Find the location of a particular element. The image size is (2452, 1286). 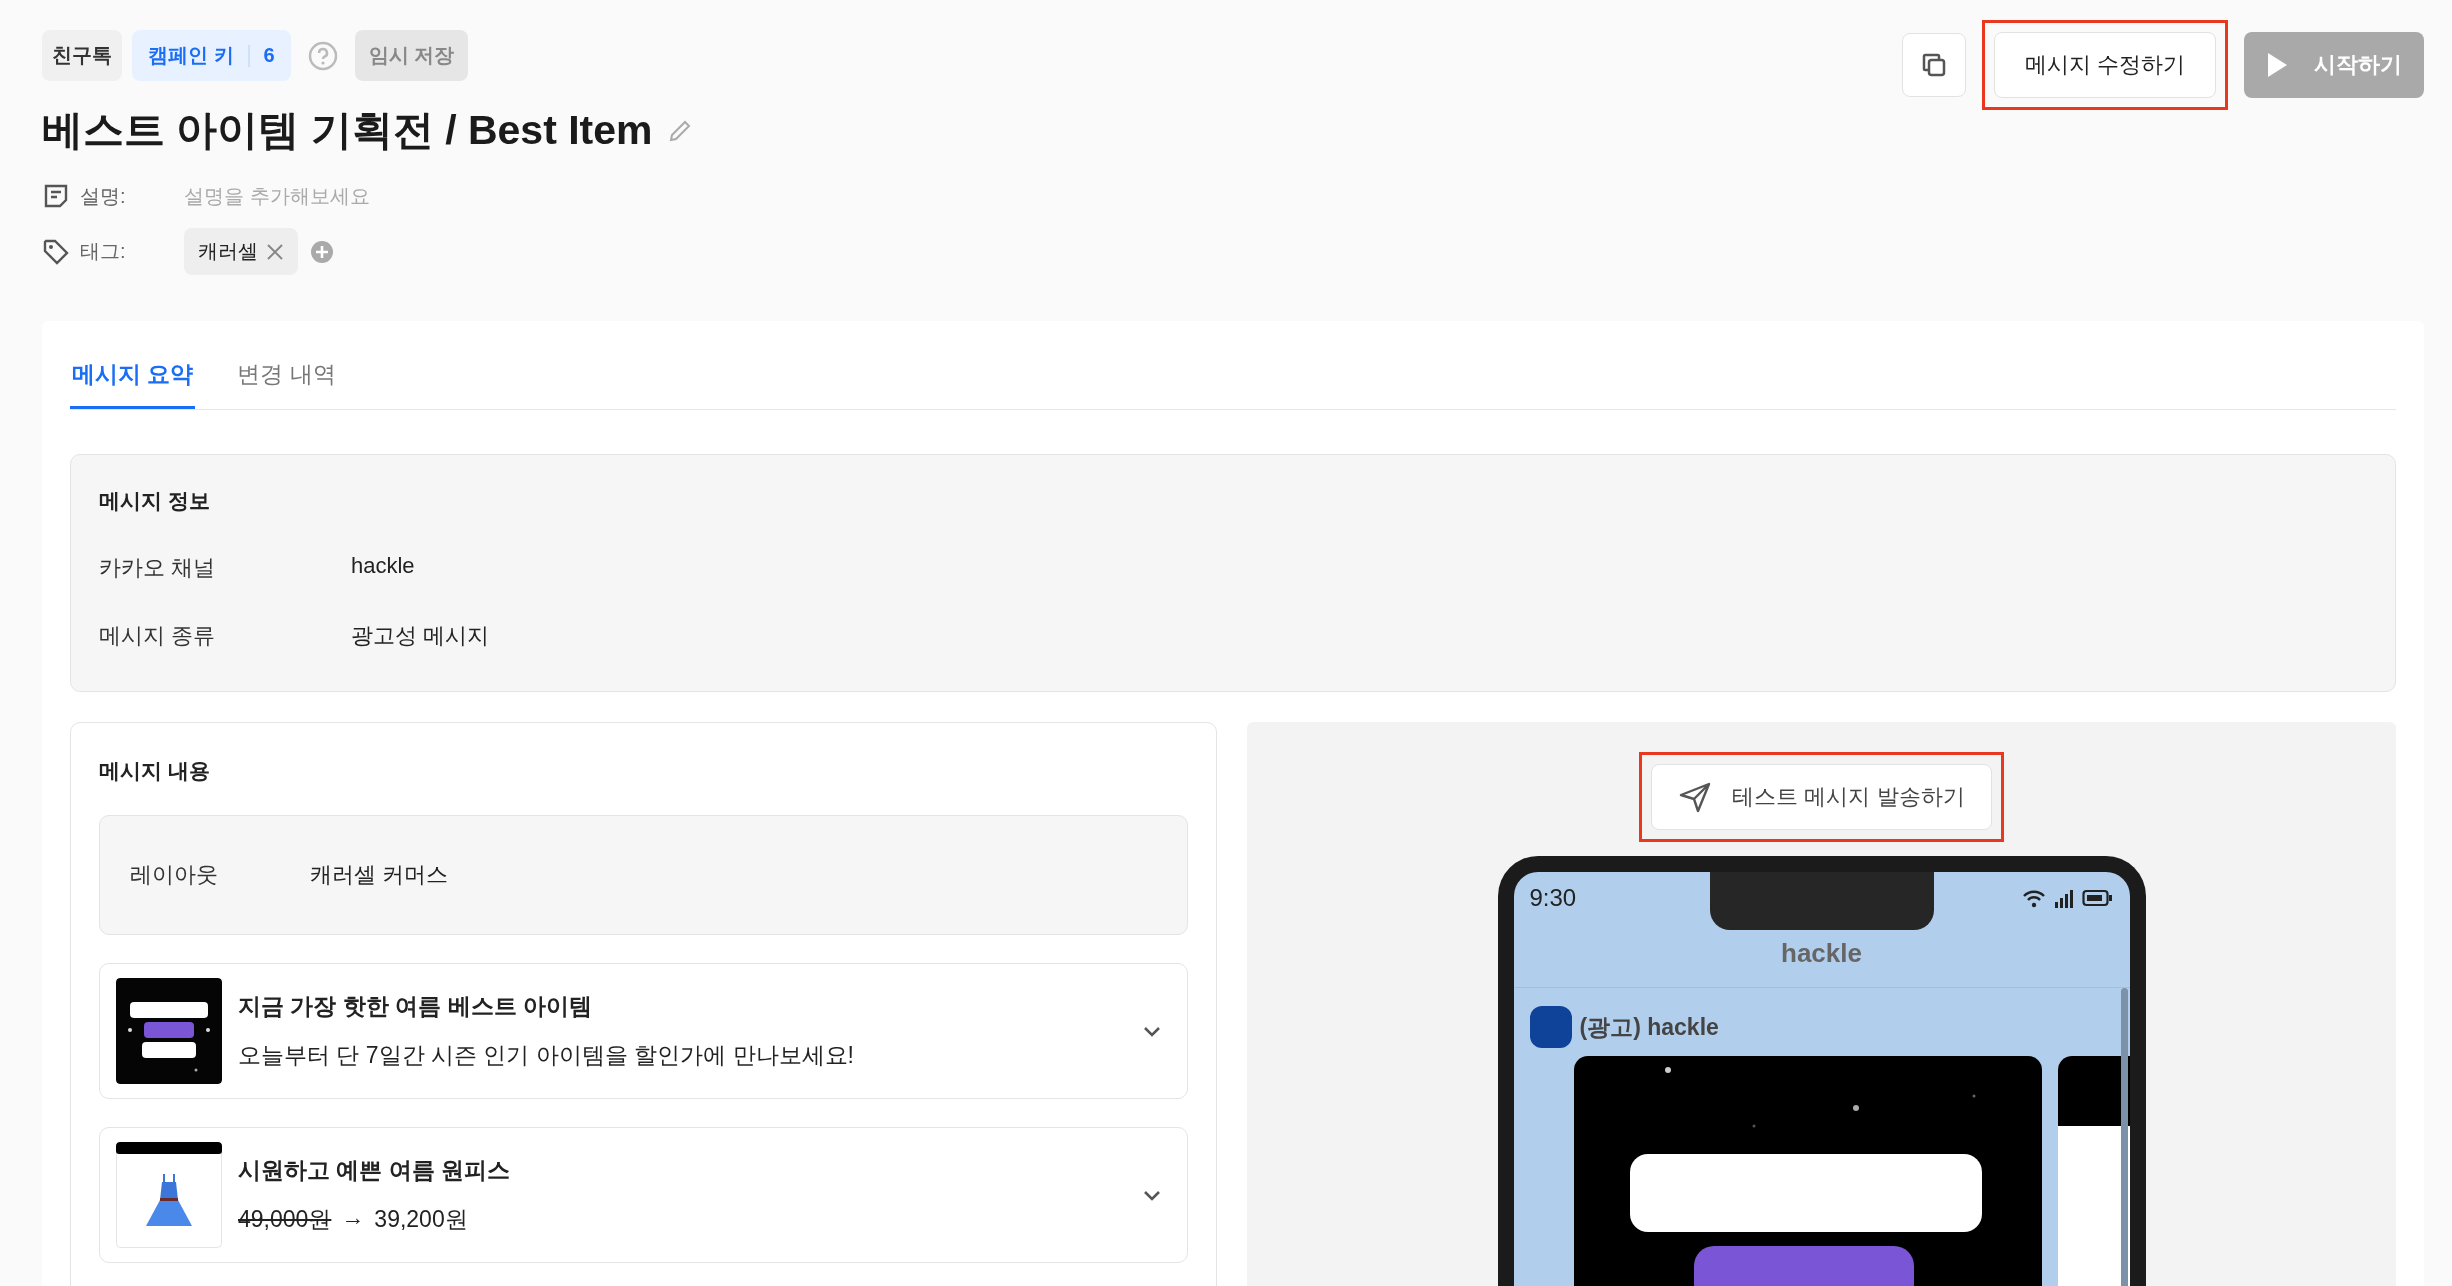

status-time: 9:30 is located at coordinates (1553, 898).